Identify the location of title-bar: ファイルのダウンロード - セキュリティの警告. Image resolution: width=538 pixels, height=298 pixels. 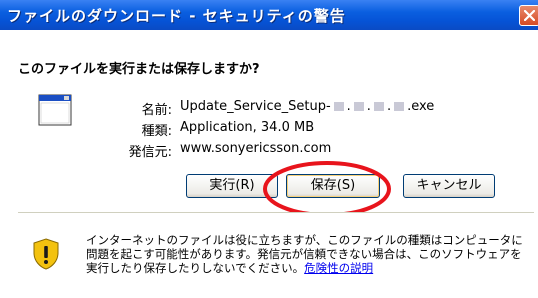
(269, 15).